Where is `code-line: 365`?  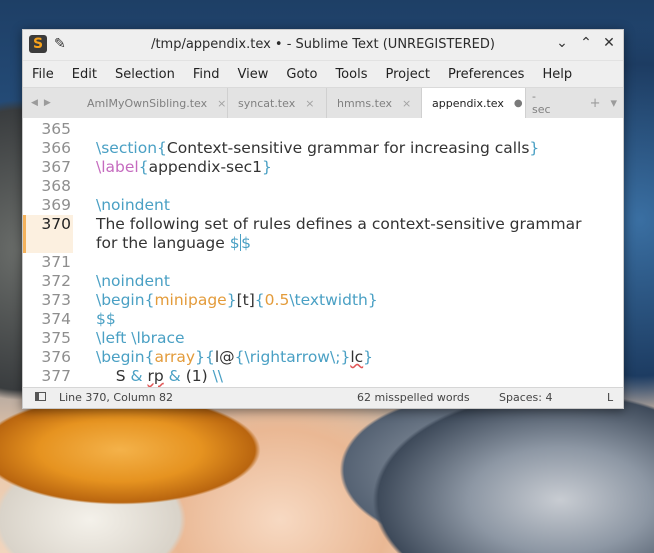
code-line: 365 is located at coordinates (323, 129).